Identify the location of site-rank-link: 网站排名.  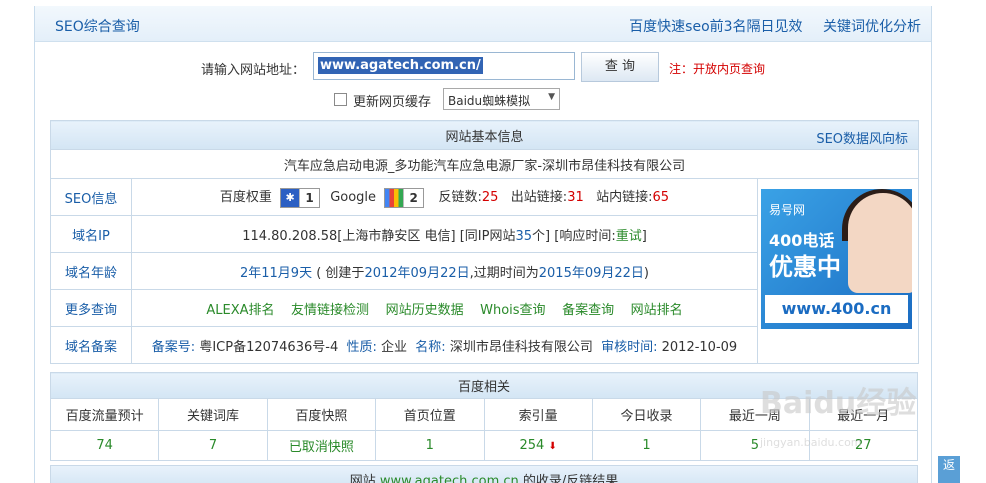
(657, 310).